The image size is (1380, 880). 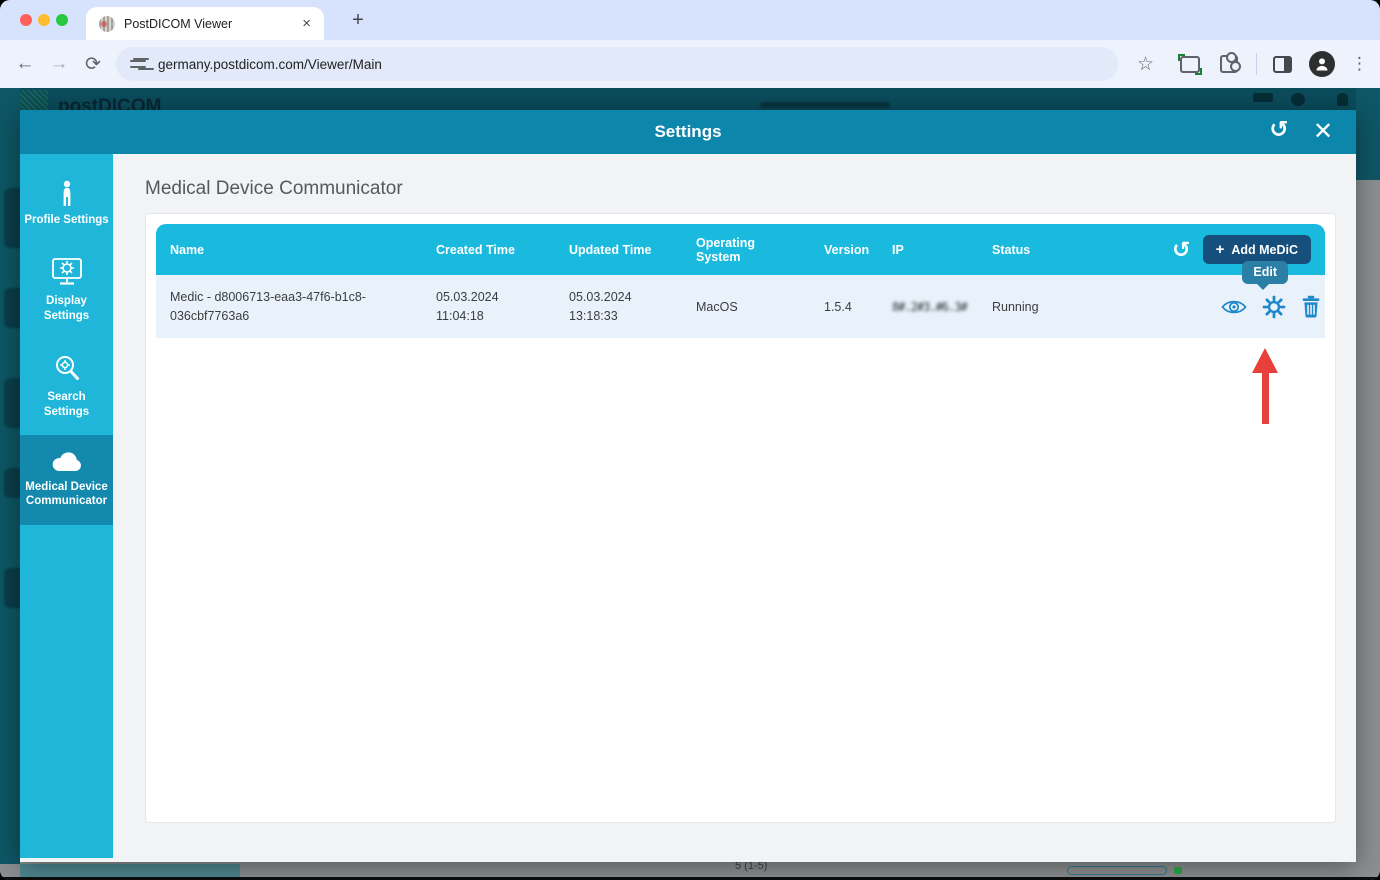 I want to click on view-eye-icon, so click(x=1234, y=307).